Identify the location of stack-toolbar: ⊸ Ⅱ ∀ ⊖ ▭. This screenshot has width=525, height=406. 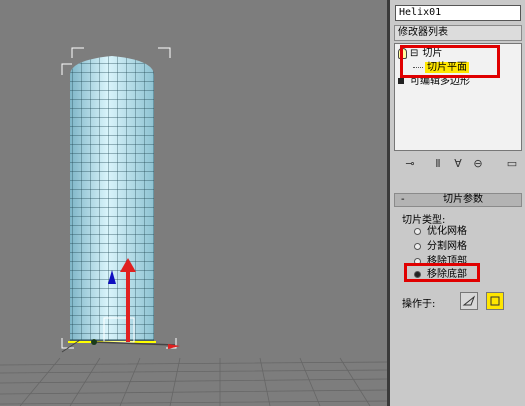
(458, 165).